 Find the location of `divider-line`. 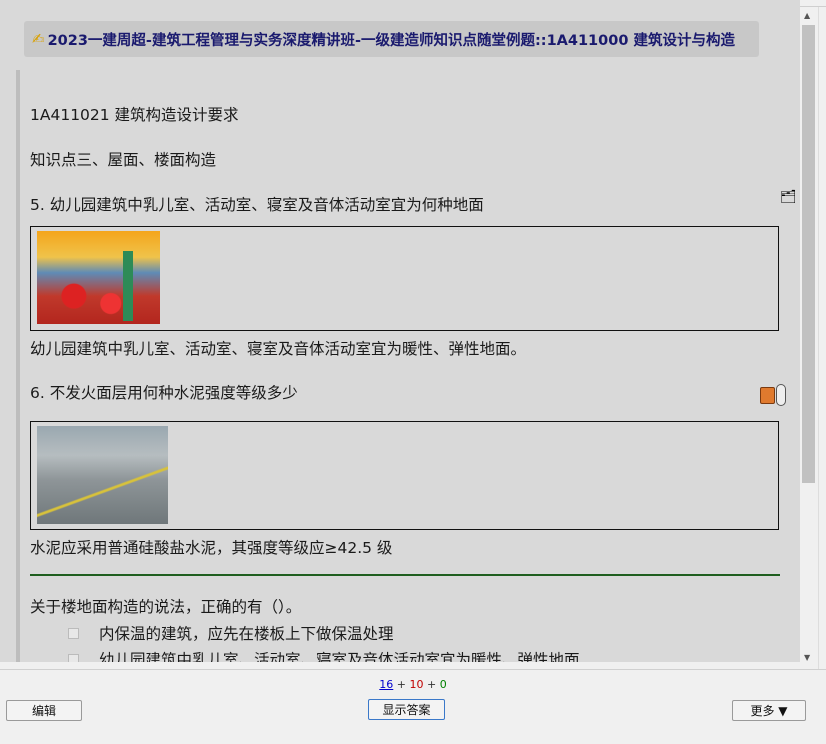

divider-line is located at coordinates (405, 575).